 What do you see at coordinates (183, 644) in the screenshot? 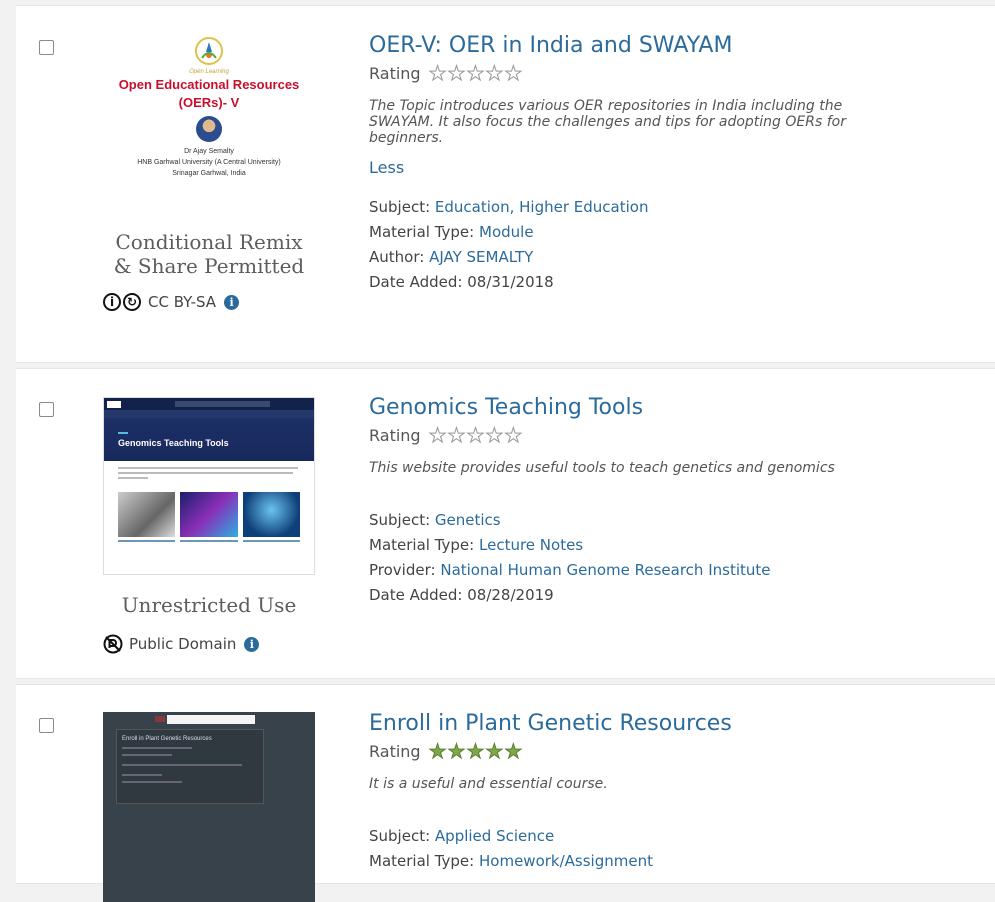
I see `license-name: Public Domain` at bounding box center [183, 644].